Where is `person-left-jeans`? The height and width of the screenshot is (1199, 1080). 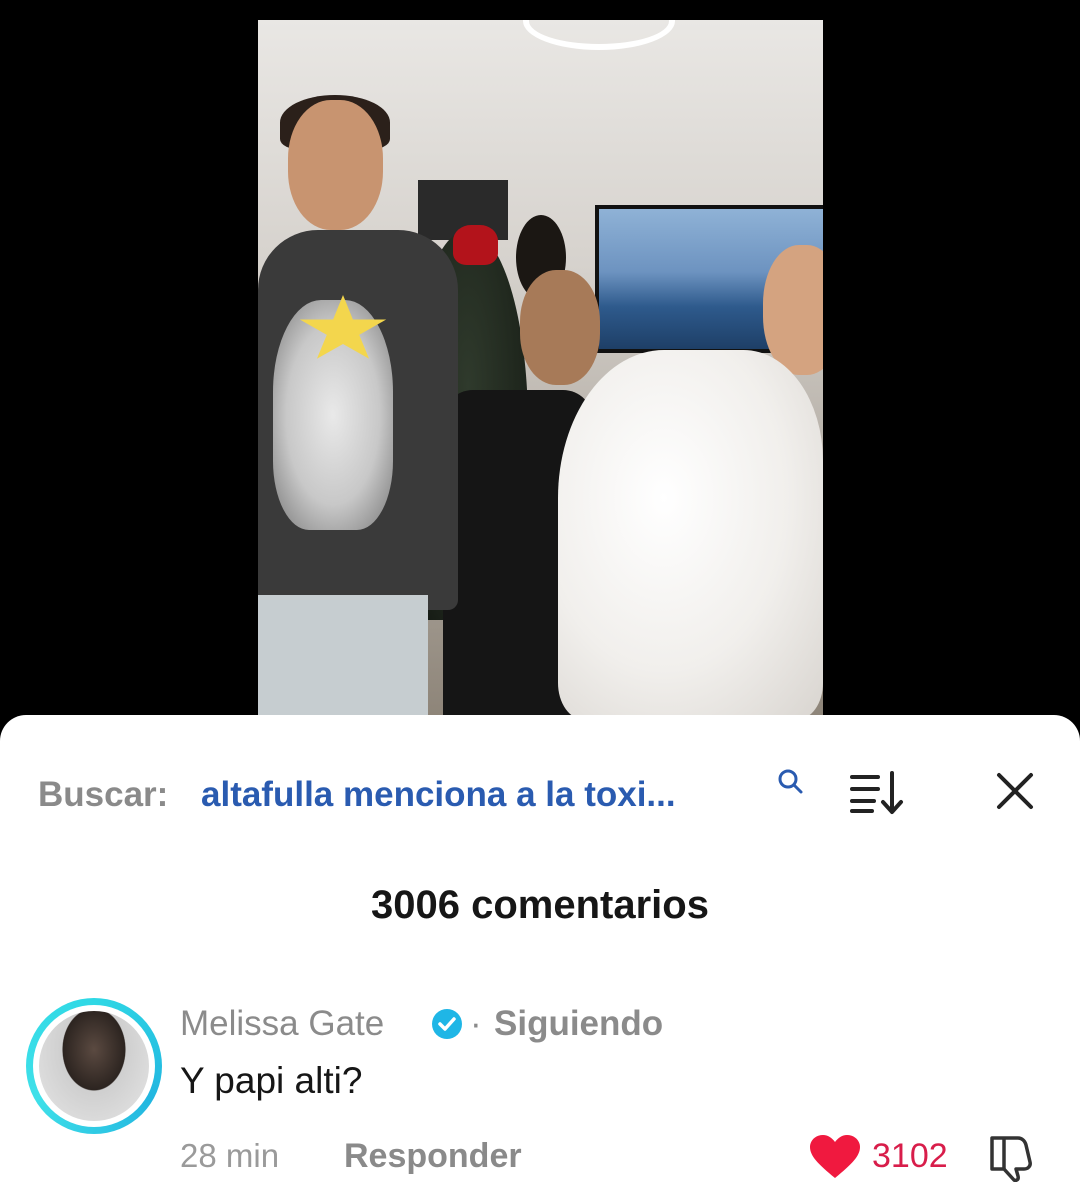 person-left-jeans is located at coordinates (343, 657).